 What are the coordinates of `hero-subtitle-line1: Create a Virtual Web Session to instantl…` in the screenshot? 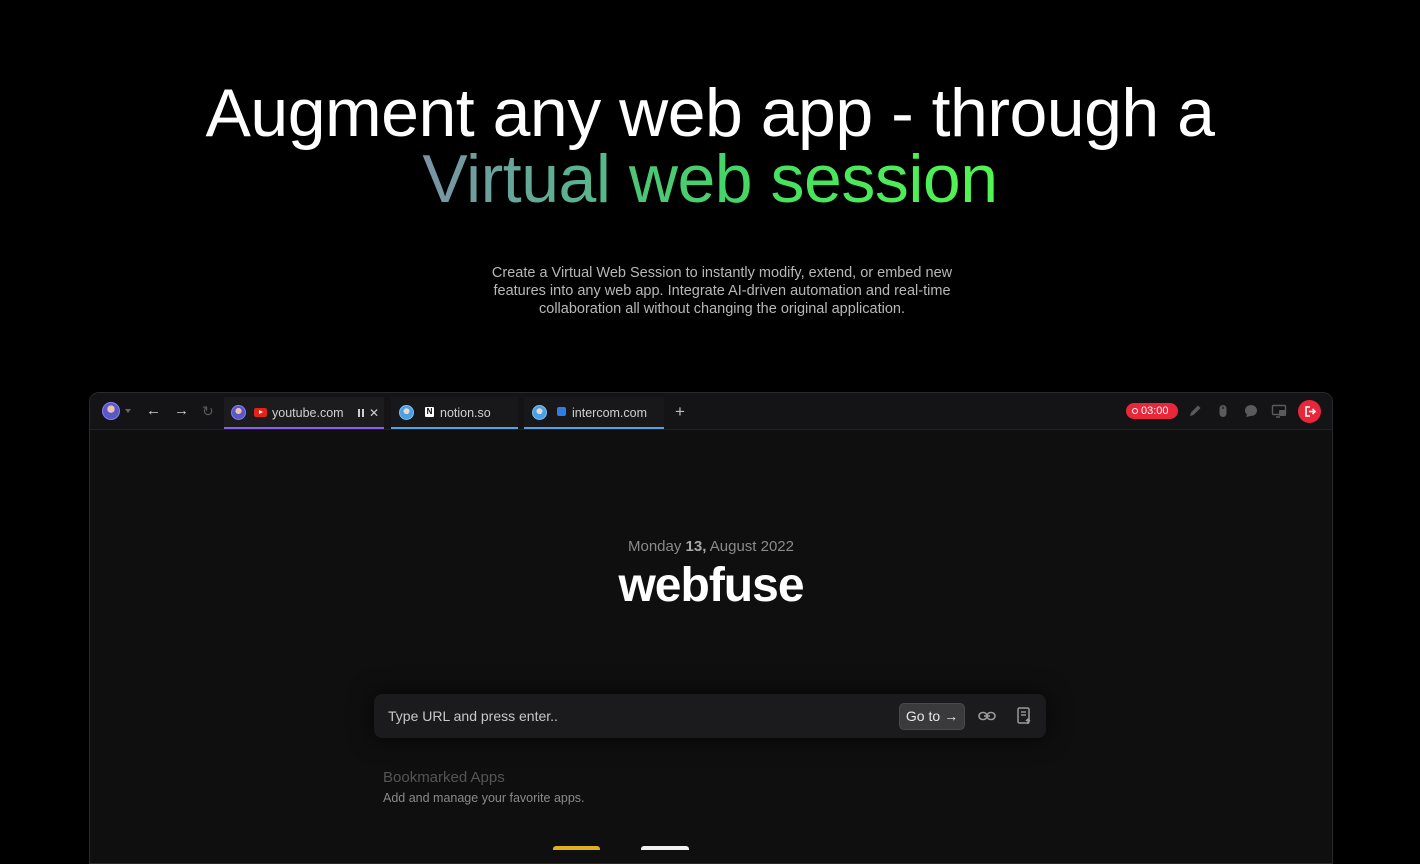 It's located at (722, 273).